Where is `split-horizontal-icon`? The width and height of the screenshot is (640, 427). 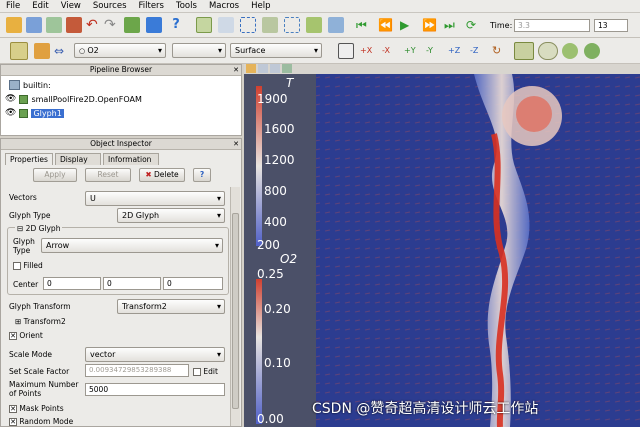 split-horizontal-icon is located at coordinates (251, 68).